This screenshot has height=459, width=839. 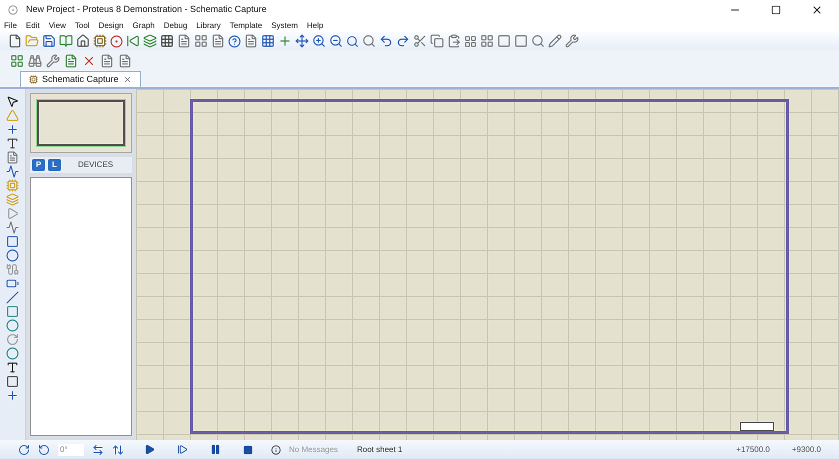 What do you see at coordinates (116, 41) in the screenshot?
I see `target-icon` at bounding box center [116, 41].